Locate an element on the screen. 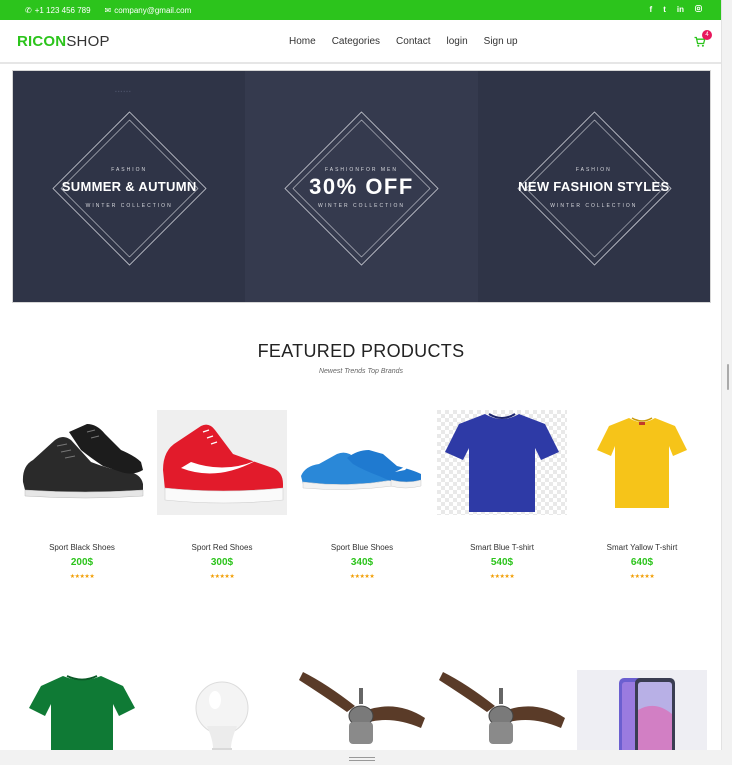 The width and height of the screenshot is (732, 765). instagram-icon is located at coordinates (698, 9).